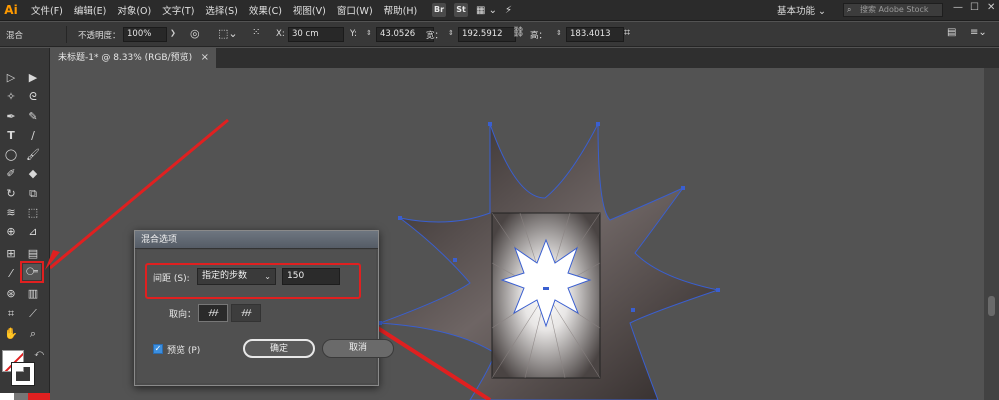 The width and height of the screenshot is (999, 400). I want to click on workspace-switcher: 基本功能 ⌄, so click(801, 10).